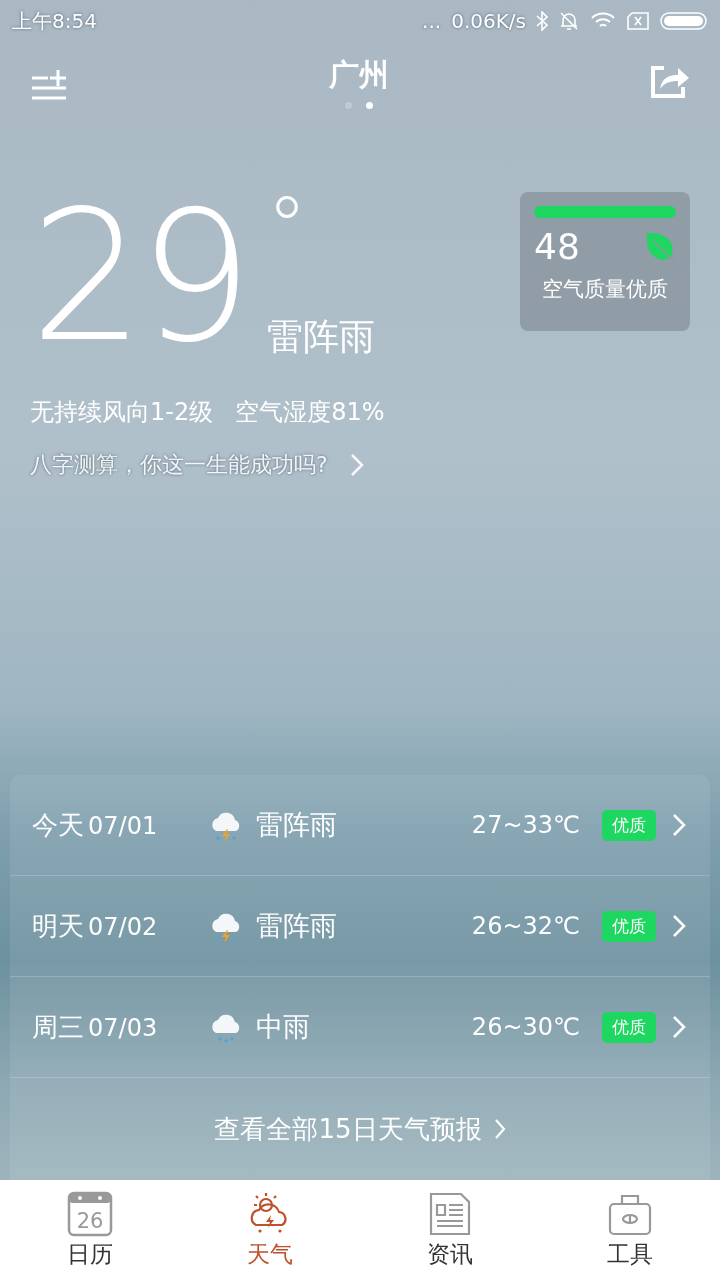  Describe the element at coordinates (630, 1254) in the screenshot. I see `tab-label: 工具` at that location.